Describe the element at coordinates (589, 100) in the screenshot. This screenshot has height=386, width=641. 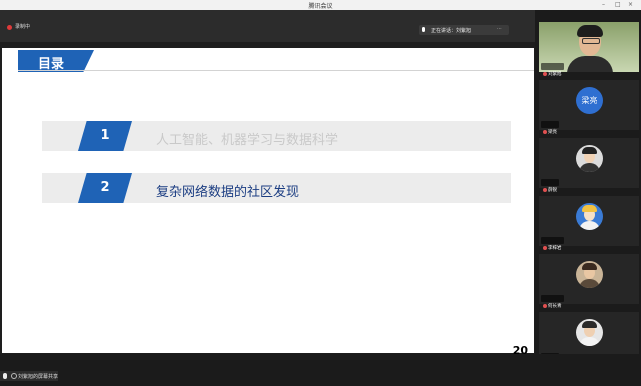
I see `avatar: 梁亮` at that location.